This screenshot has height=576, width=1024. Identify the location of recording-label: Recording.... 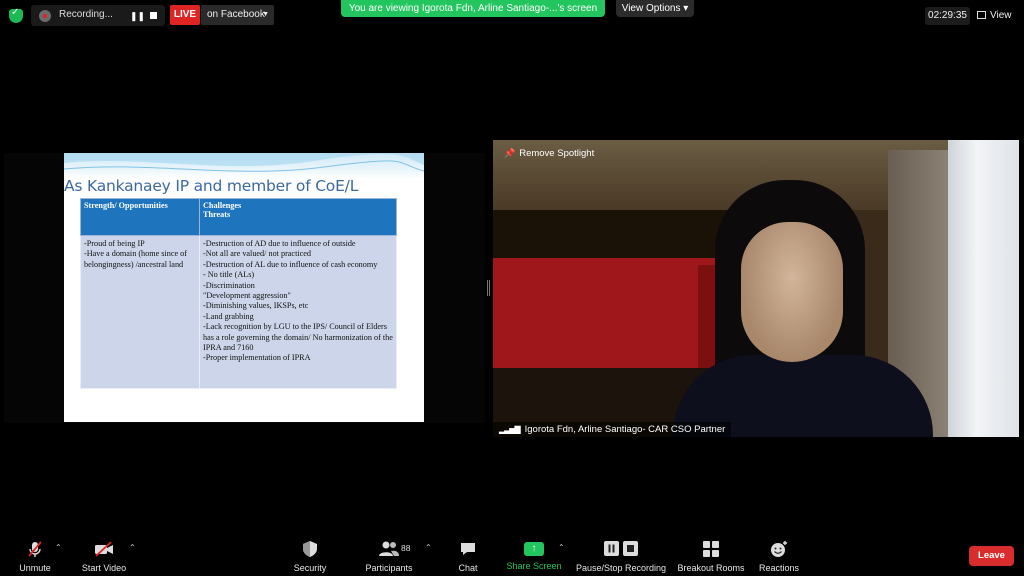
(86, 14).